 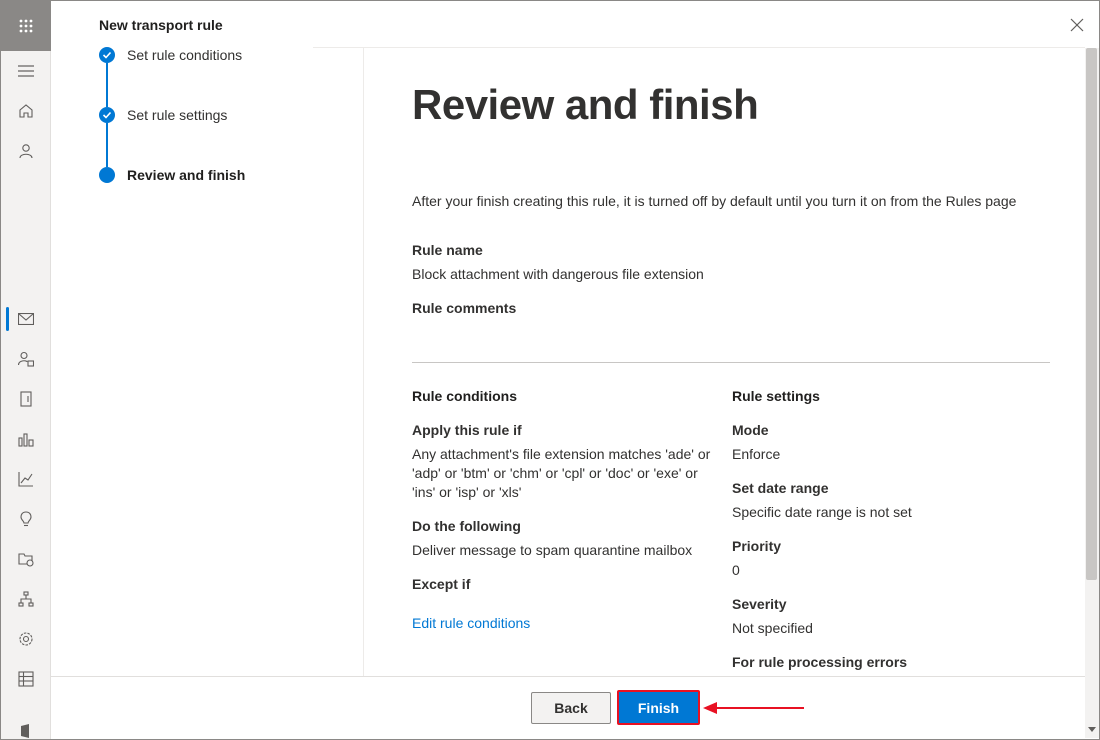 I want to click on step-review-and-finish: Review and finish, so click(x=172, y=175).